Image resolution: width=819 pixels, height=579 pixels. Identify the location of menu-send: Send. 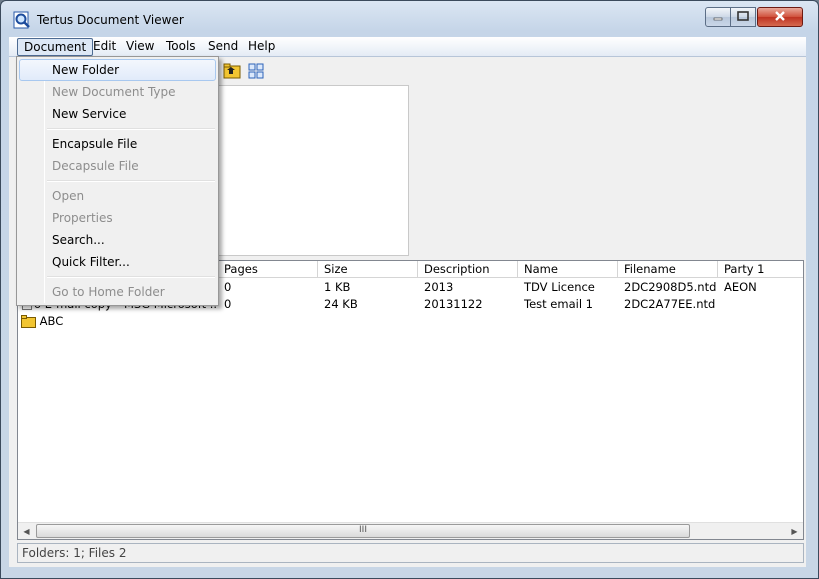
(223, 47).